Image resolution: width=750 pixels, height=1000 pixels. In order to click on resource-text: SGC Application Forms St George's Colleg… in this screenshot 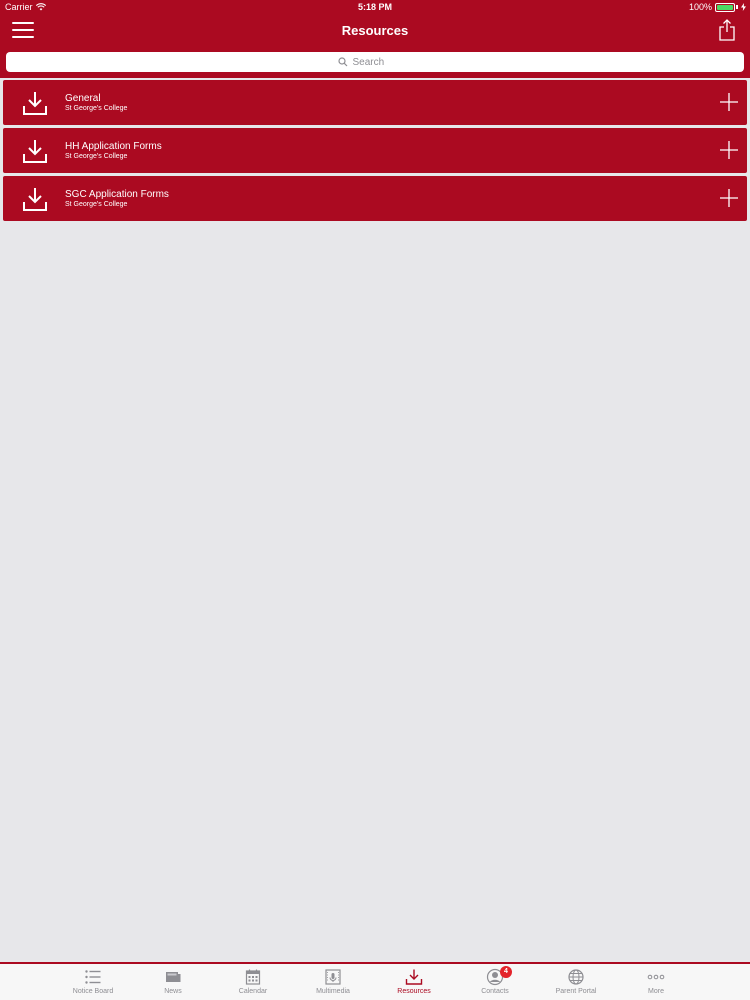, I will do `click(117, 199)`.